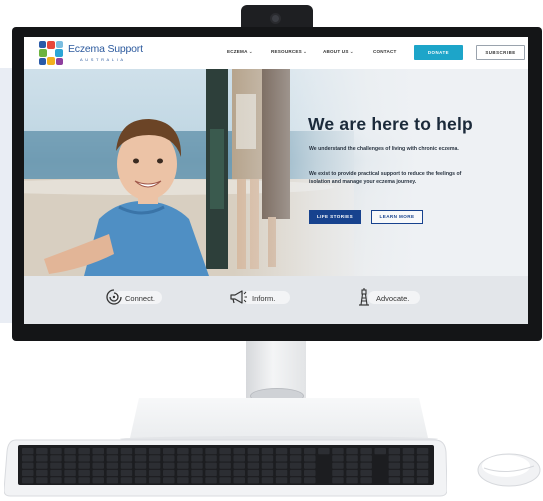 The width and height of the screenshot is (543, 501). What do you see at coordinates (140, 298) in the screenshot?
I see `feature-connect-label: Connect.` at bounding box center [140, 298].